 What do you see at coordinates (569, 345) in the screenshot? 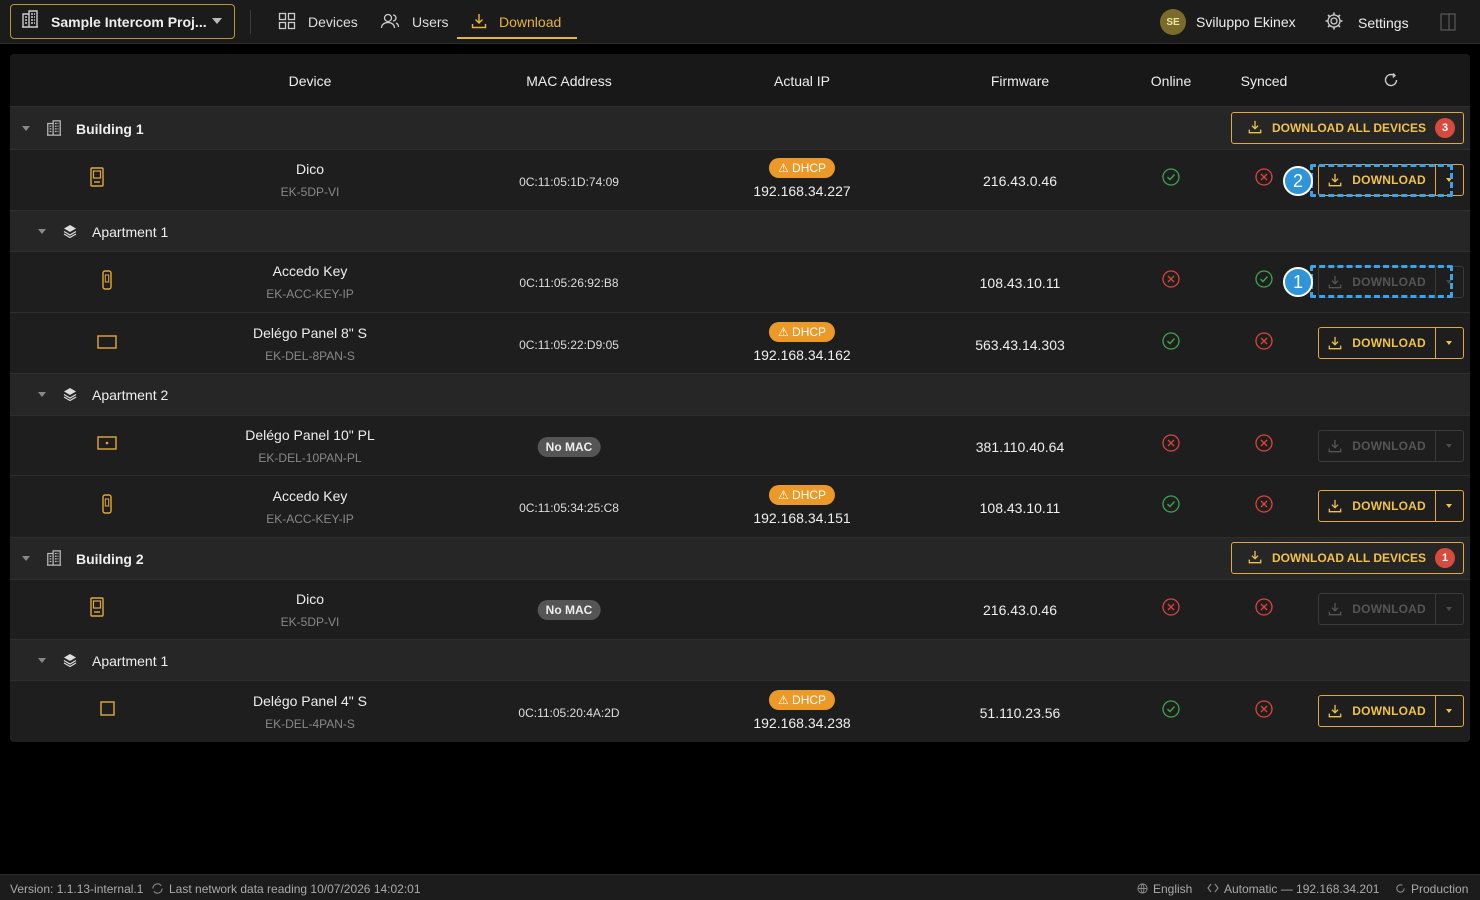
I see `mac-address: 0C:11:05:22:D9:05` at bounding box center [569, 345].